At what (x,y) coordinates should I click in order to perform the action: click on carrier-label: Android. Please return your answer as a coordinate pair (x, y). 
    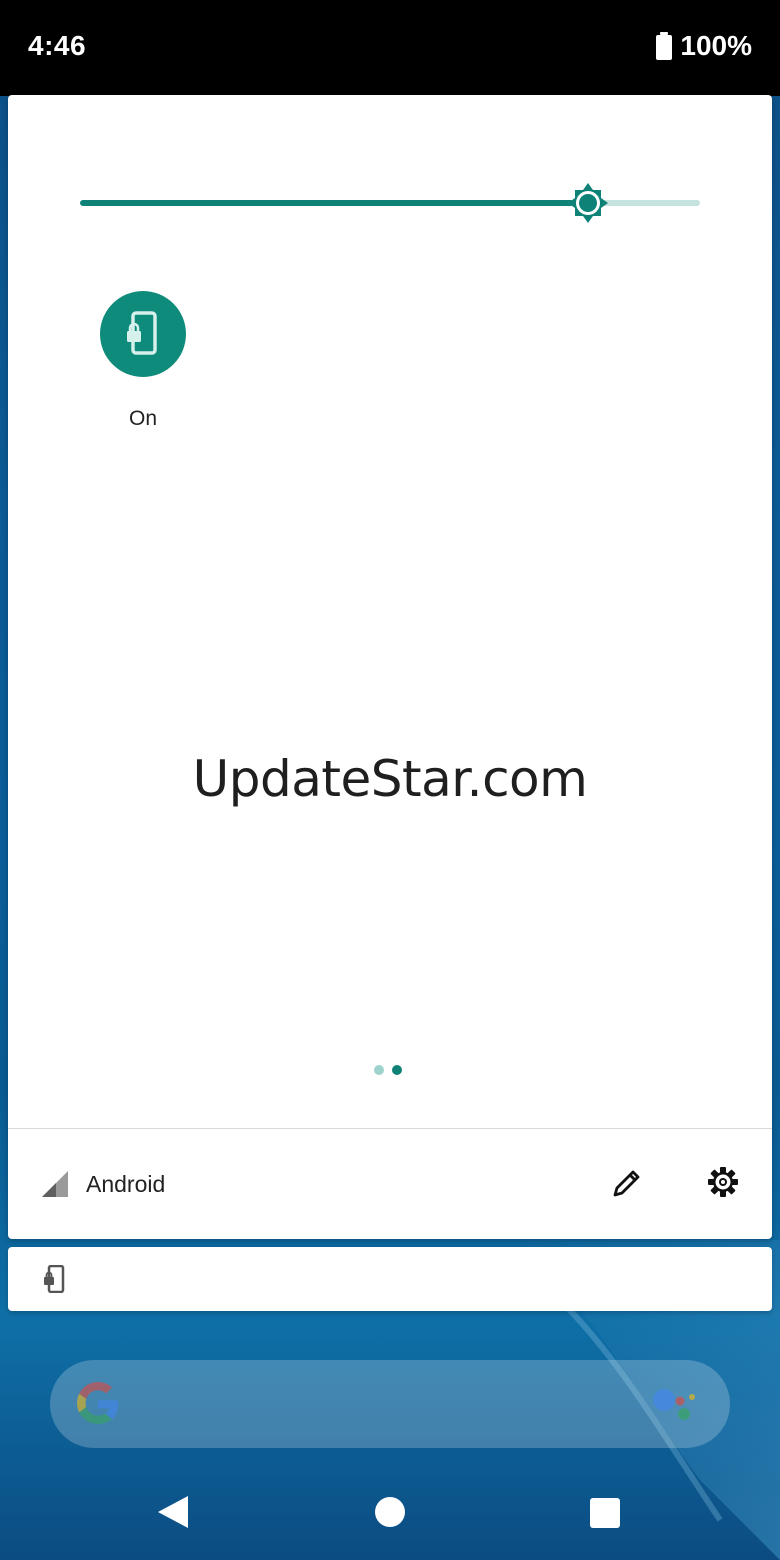
    Looking at the image, I should click on (126, 1184).